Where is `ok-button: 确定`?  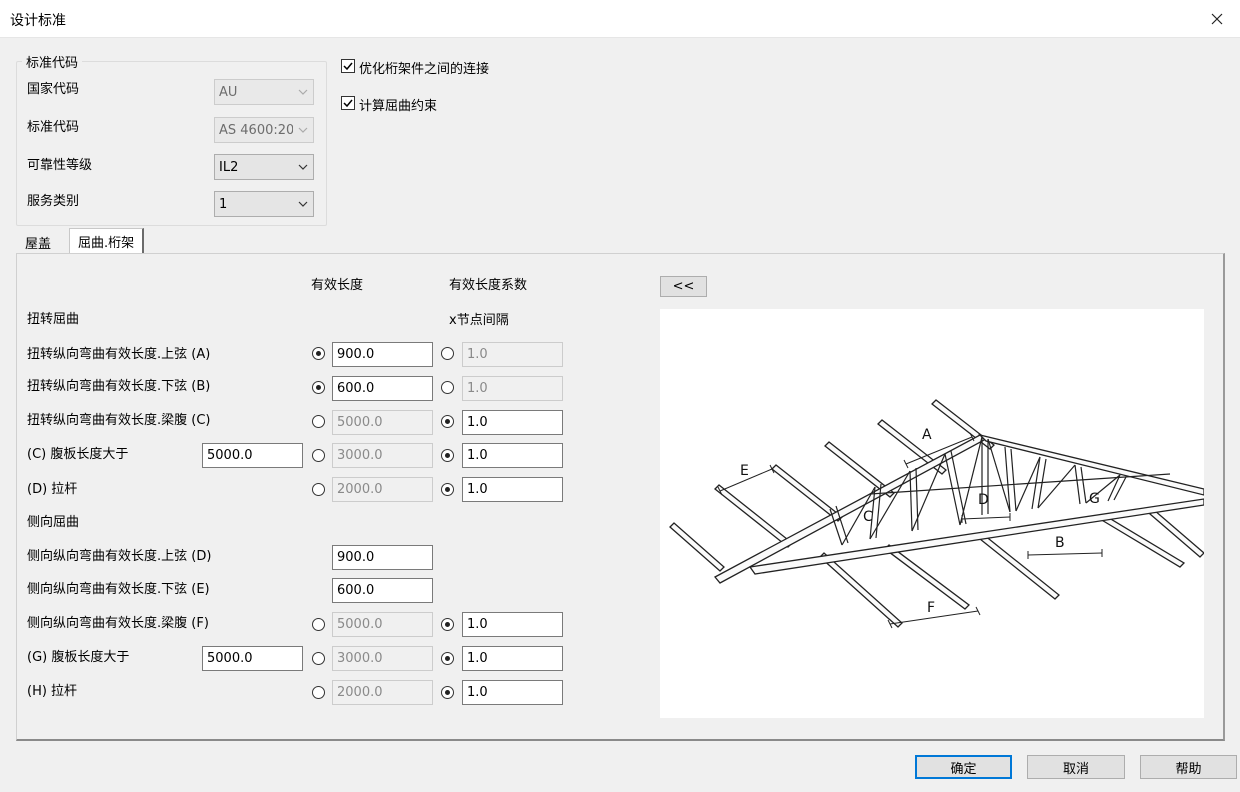
ok-button: 确定 is located at coordinates (963, 767).